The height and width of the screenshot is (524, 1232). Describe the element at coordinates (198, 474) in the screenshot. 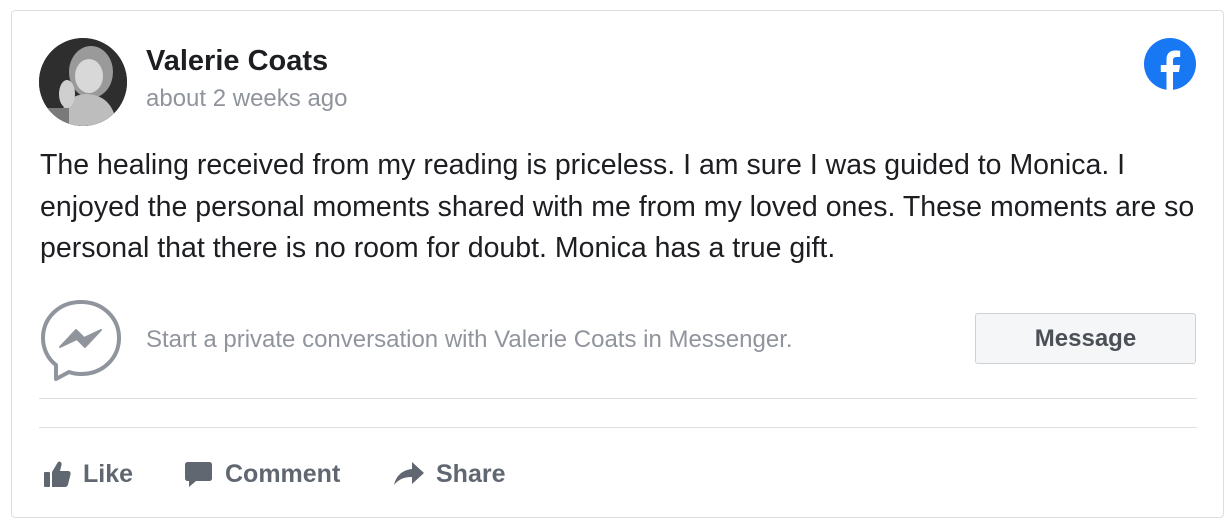

I see `comment-bubble-icon` at that location.